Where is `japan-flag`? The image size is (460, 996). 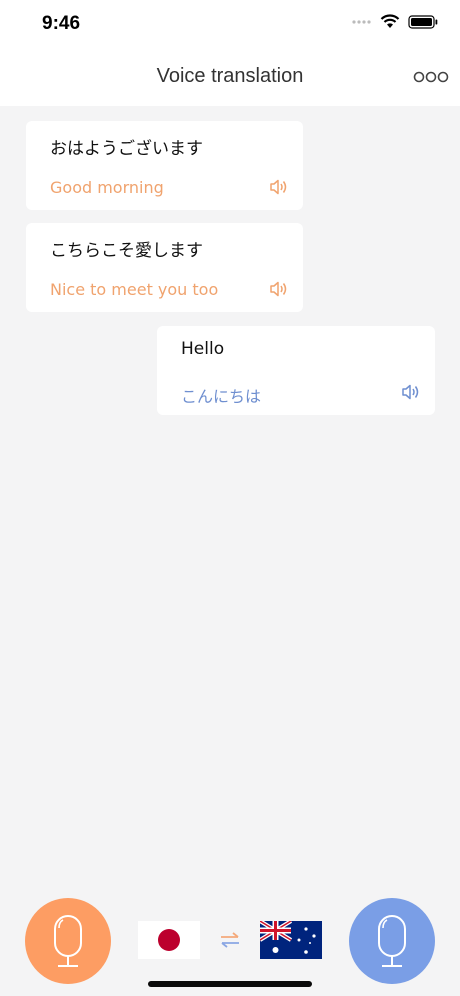
japan-flag is located at coordinates (169, 940).